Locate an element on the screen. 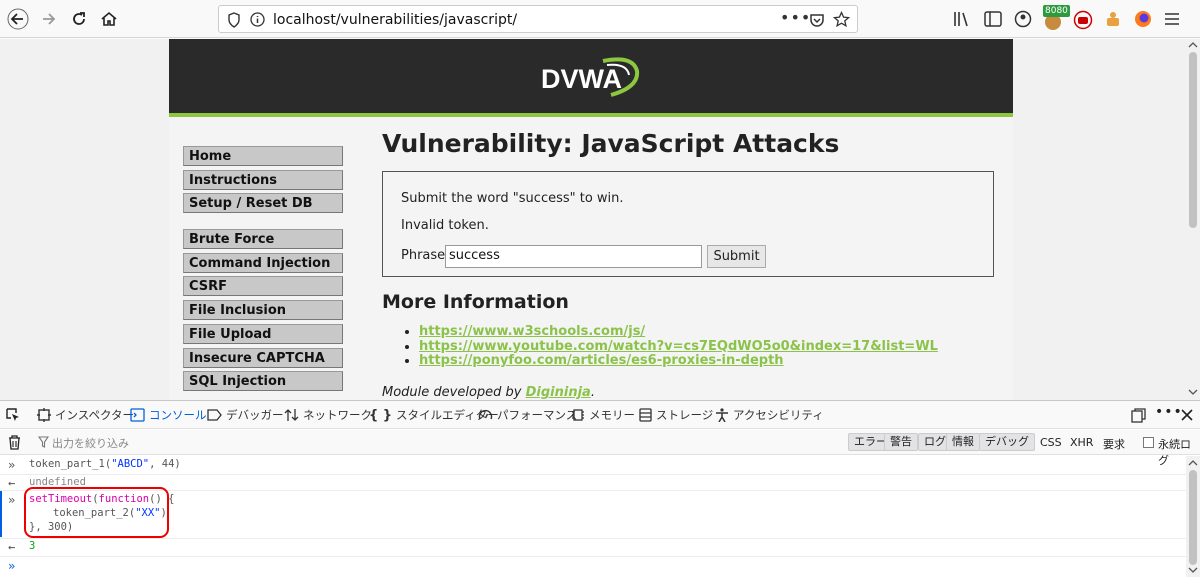 The height and width of the screenshot is (577, 1200). puzzle-extension-icon is located at coordinates (1113, 19).